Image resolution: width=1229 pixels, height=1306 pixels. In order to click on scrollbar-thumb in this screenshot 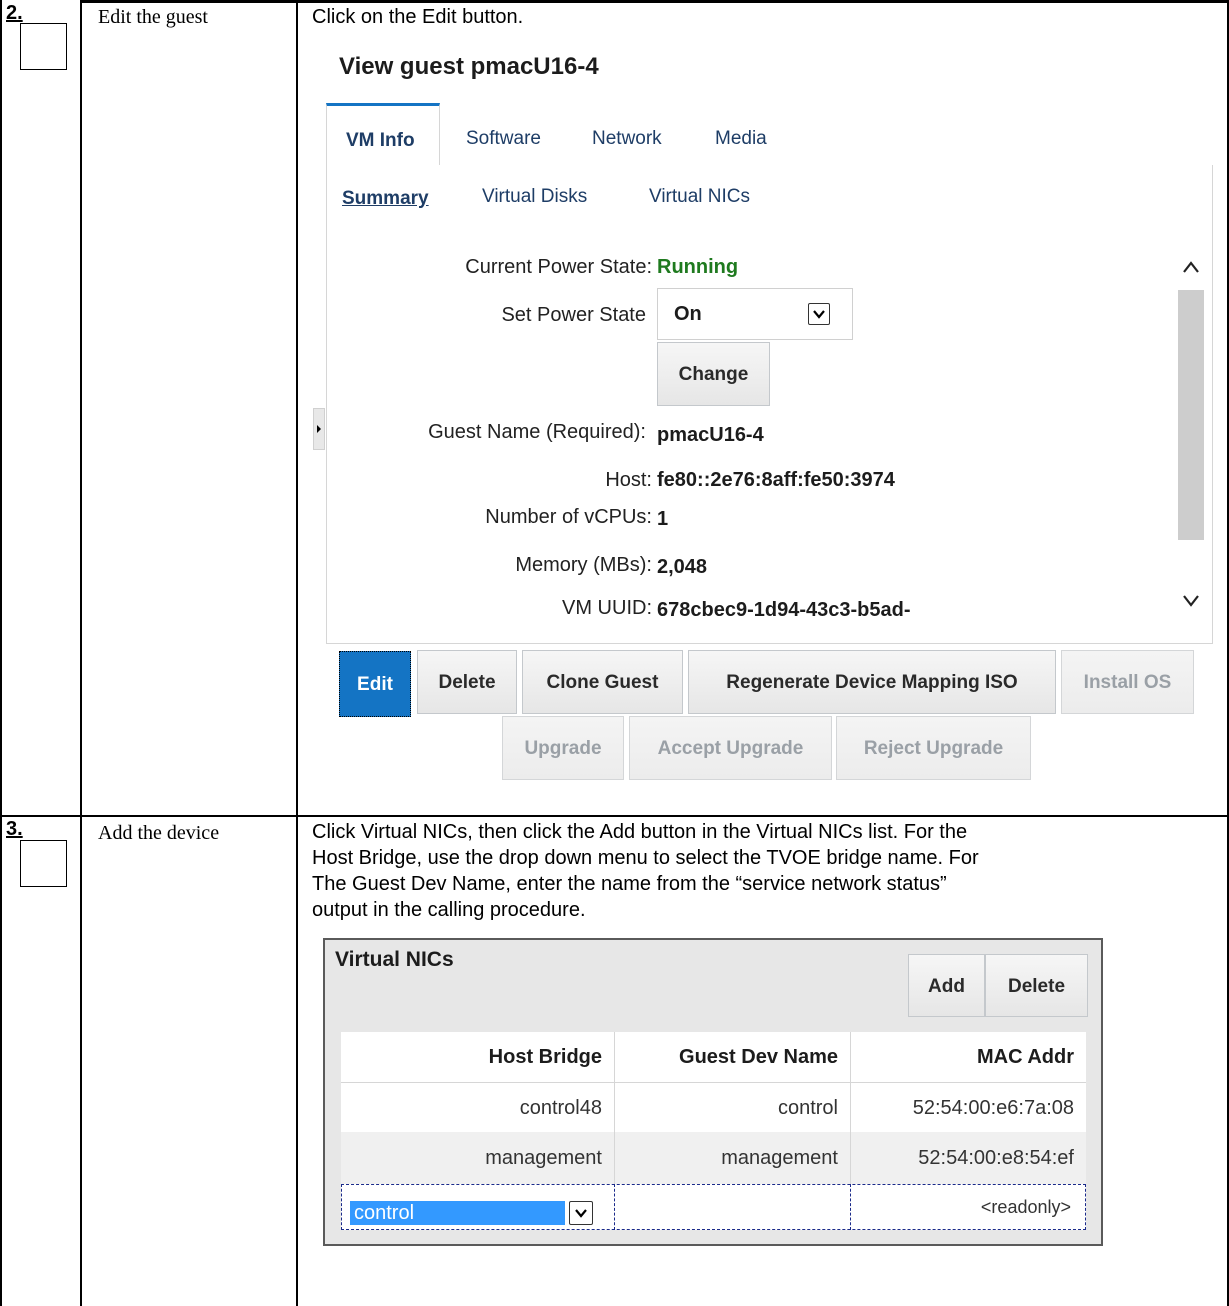, I will do `click(1191, 415)`.